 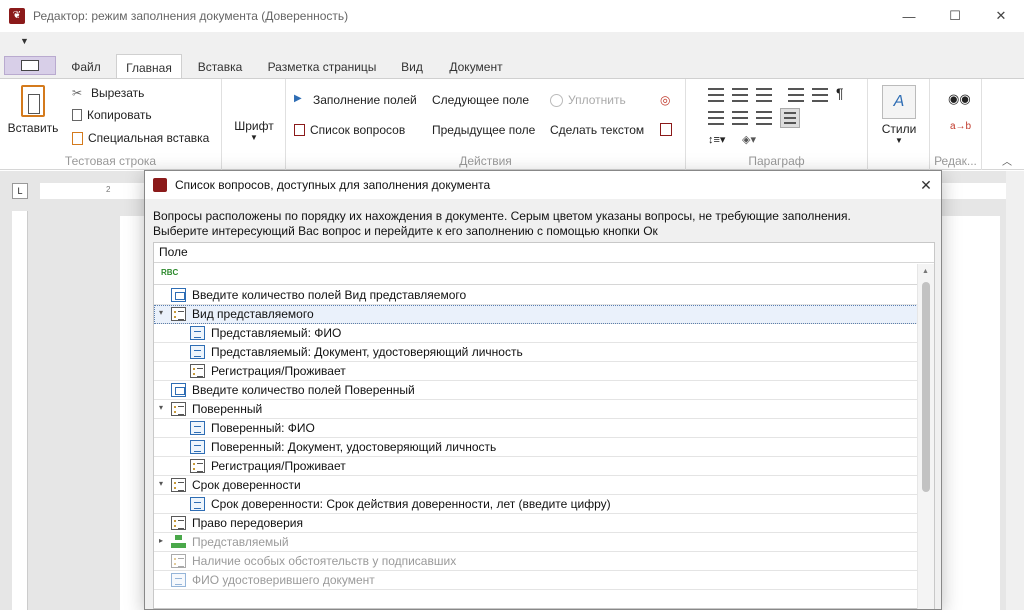 I want to click on expand-icon: ▸, so click(x=161, y=540).